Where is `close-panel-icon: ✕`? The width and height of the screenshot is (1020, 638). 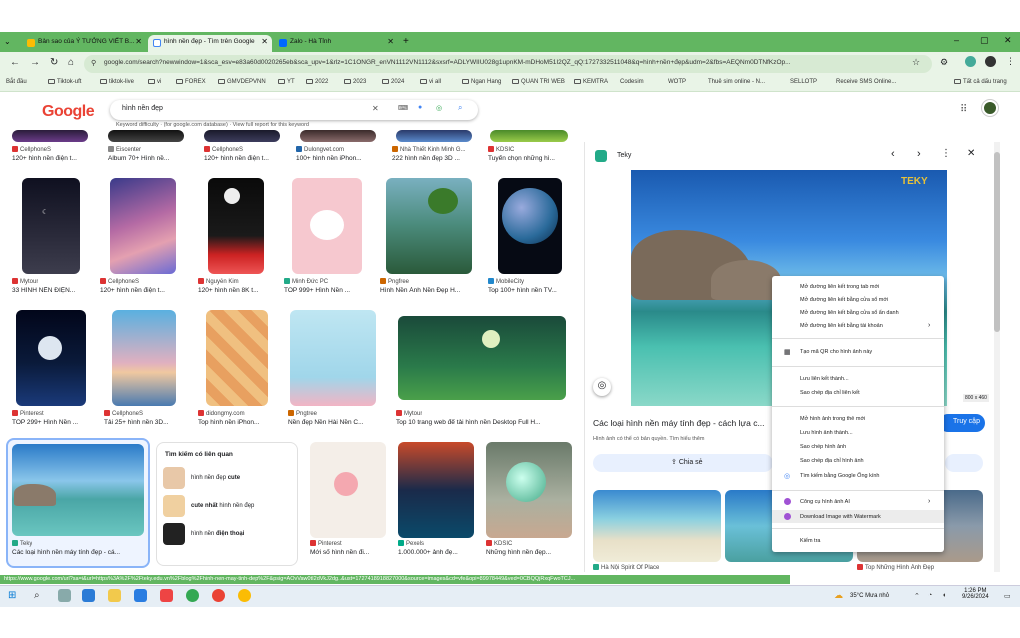
close-panel-icon: ✕ is located at coordinates (971, 153).